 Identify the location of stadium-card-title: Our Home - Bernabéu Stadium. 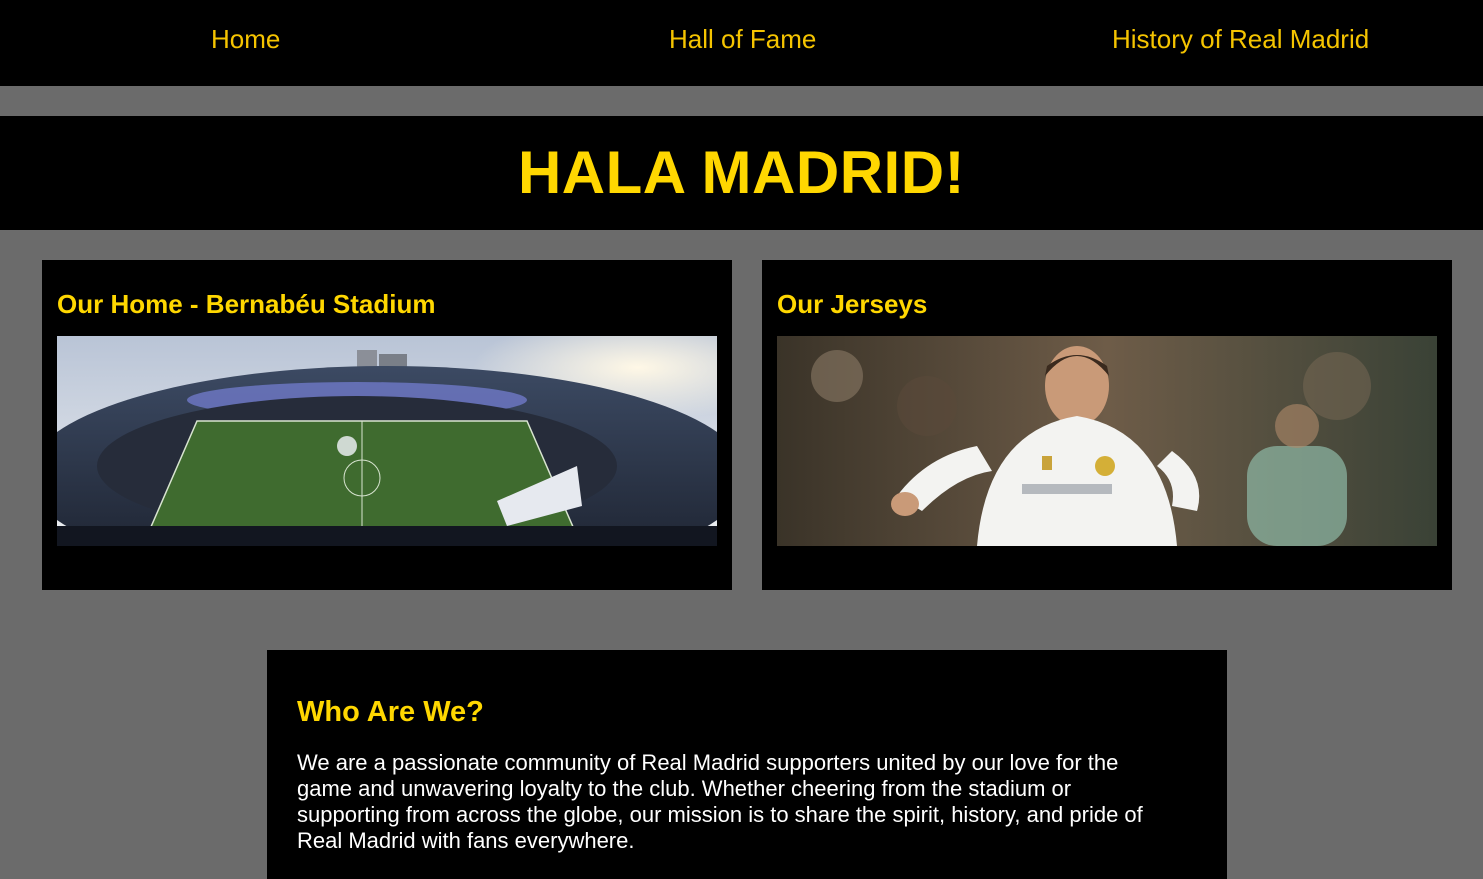
(246, 304).